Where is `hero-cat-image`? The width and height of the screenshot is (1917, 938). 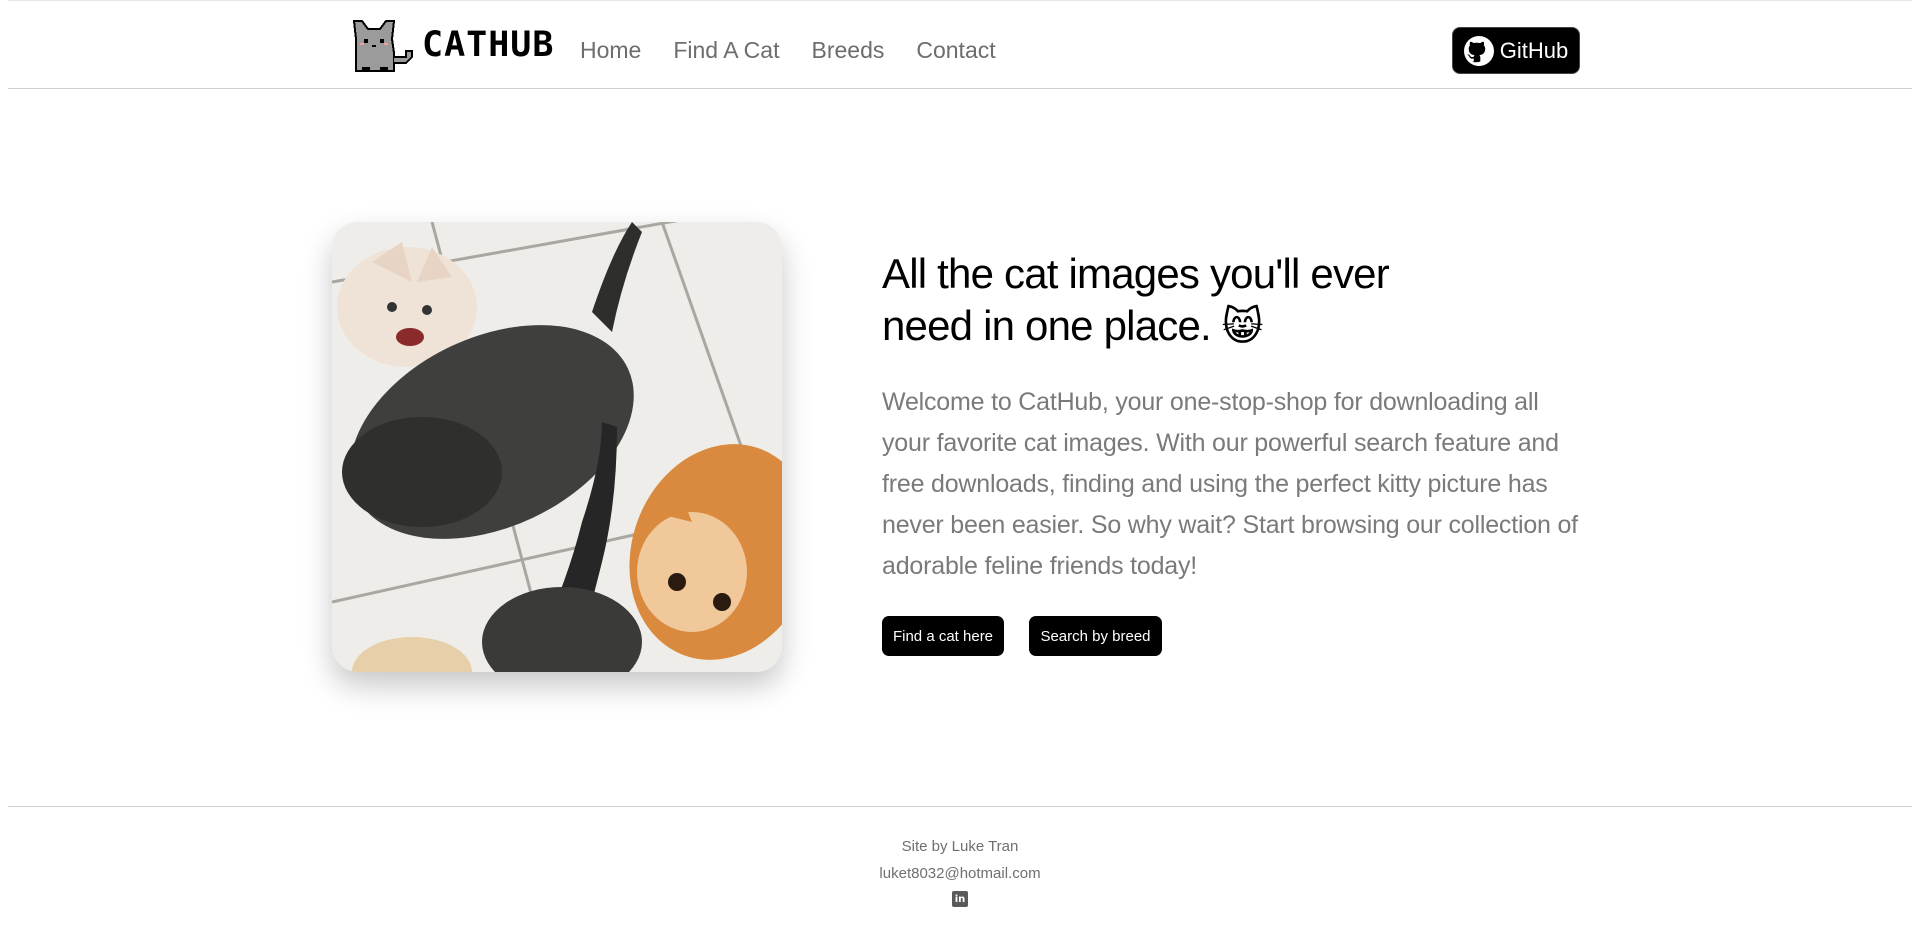
hero-cat-image is located at coordinates (557, 447).